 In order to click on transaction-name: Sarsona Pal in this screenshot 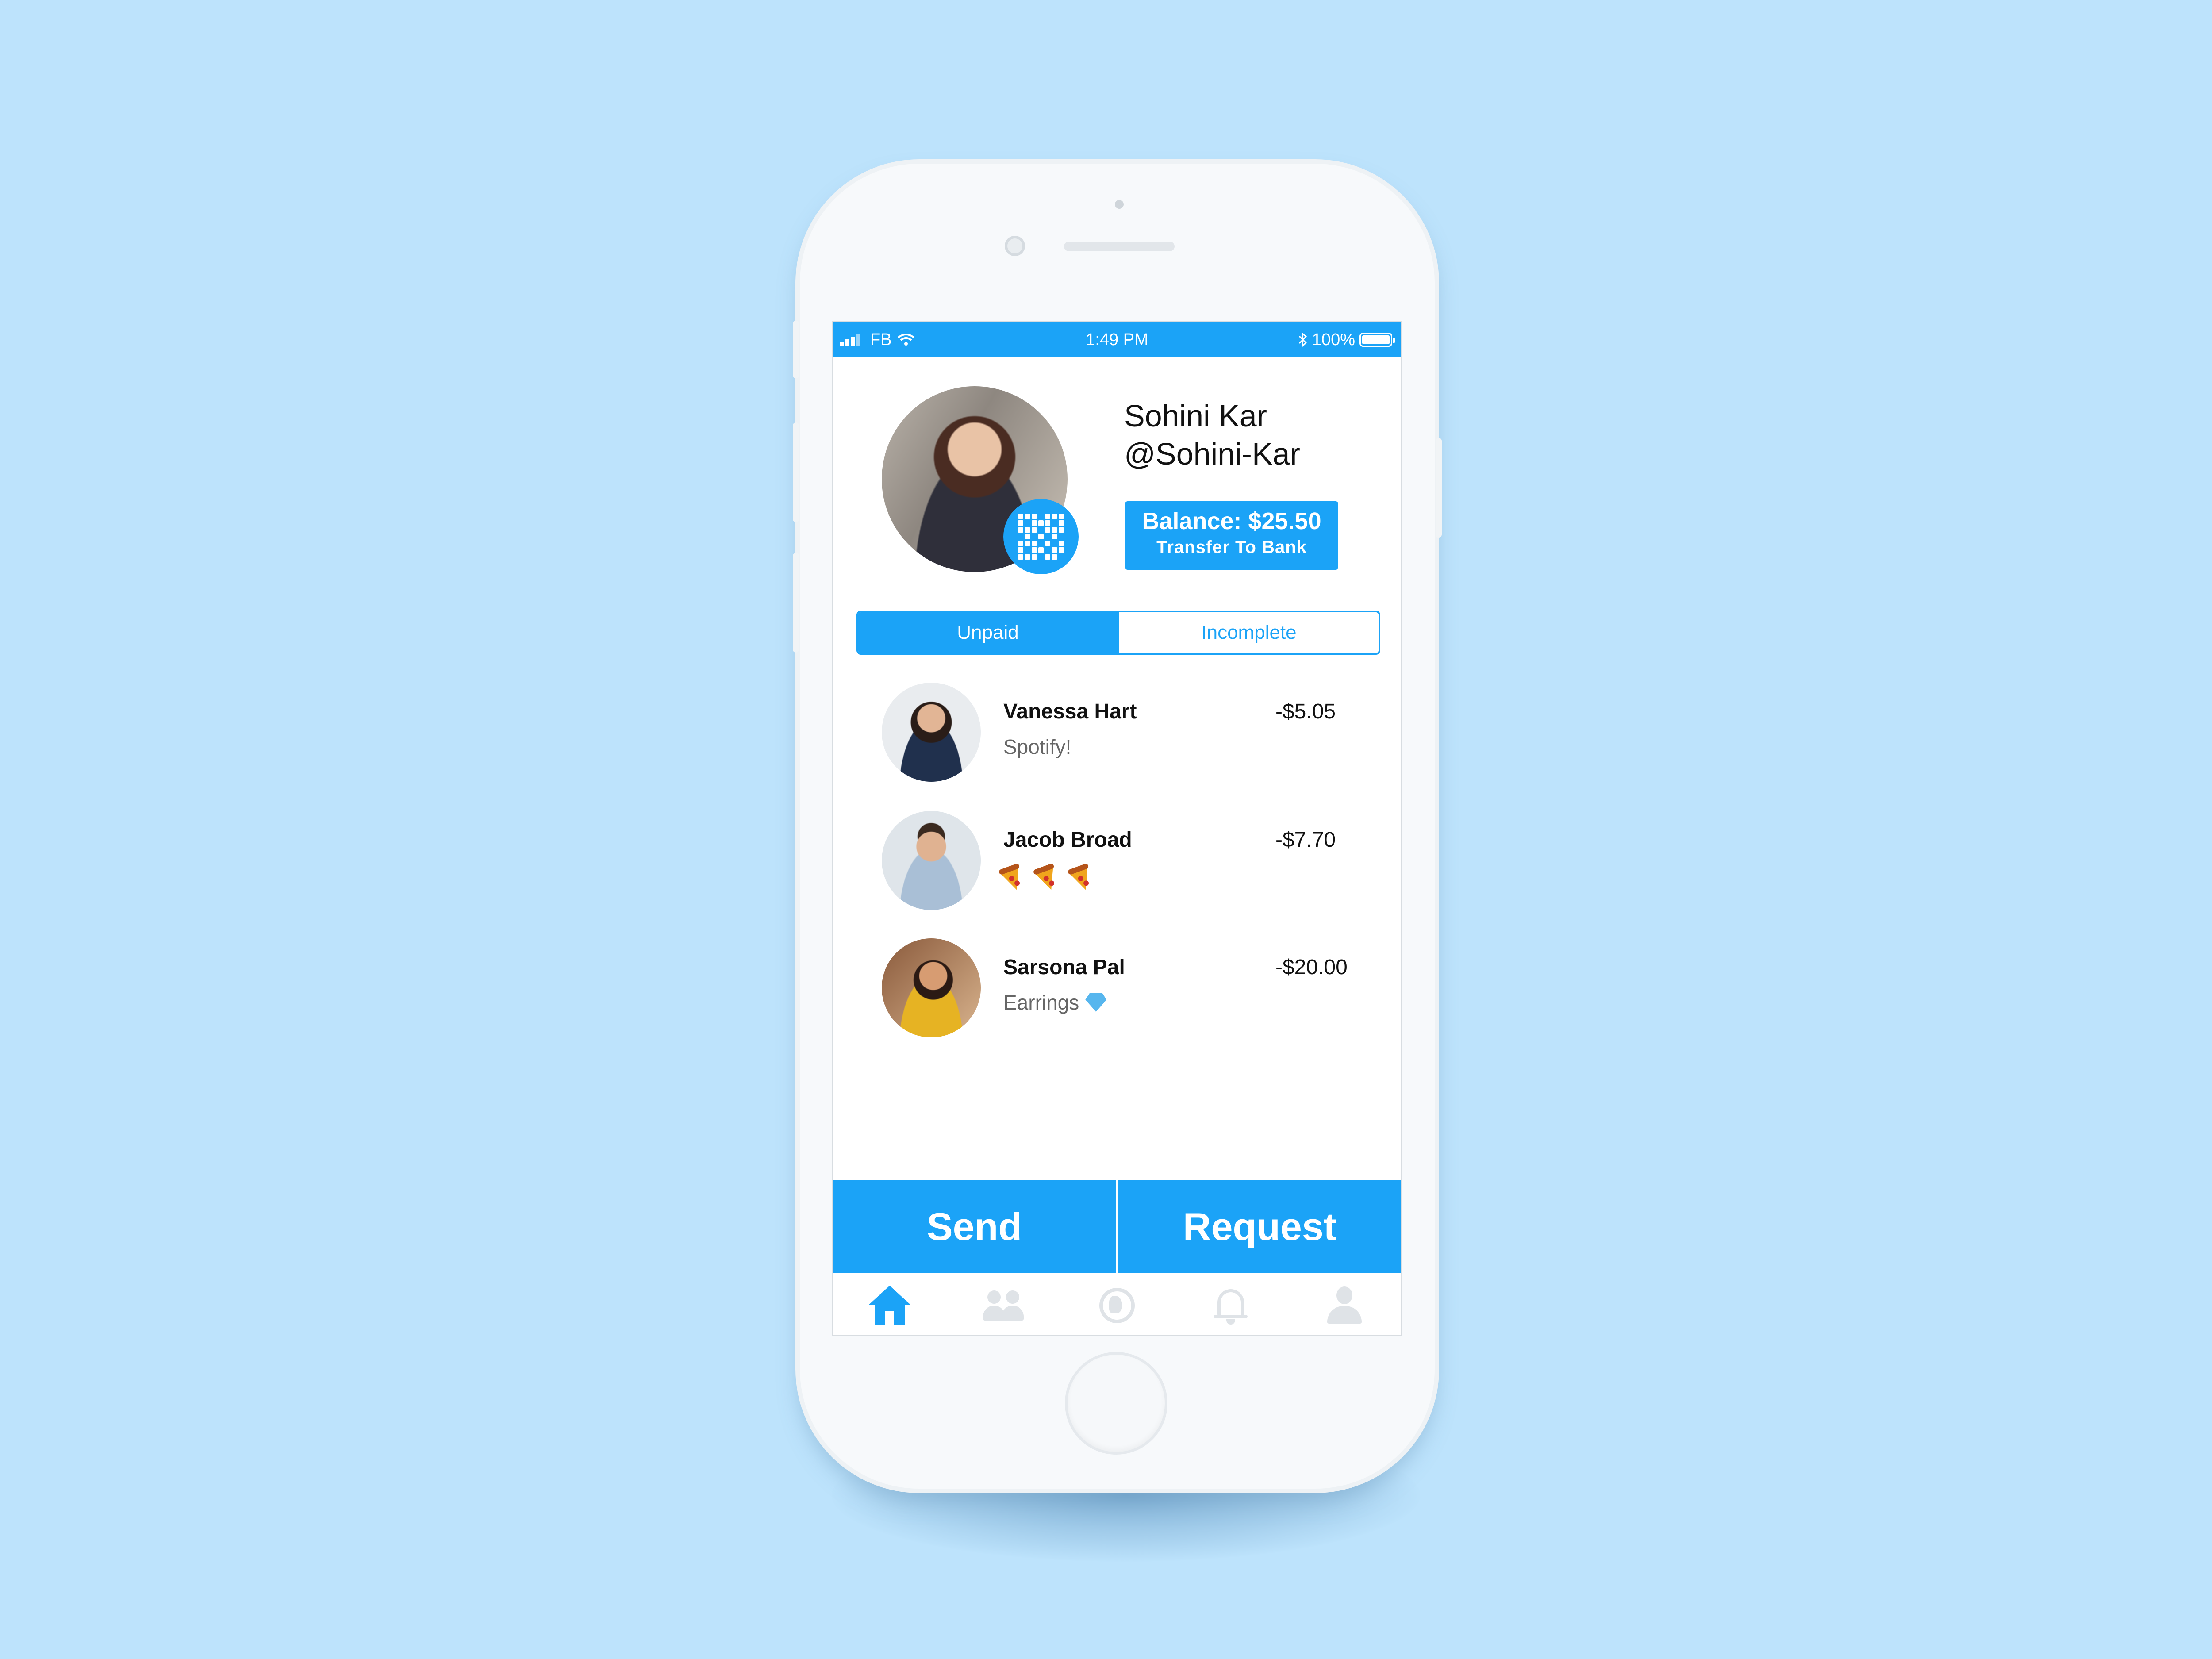, I will do `click(1064, 968)`.